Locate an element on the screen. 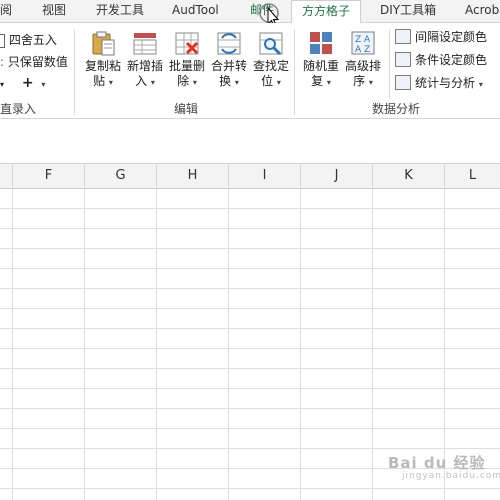 This screenshot has height=500, width=500. column-header-l: L is located at coordinates (472, 176).